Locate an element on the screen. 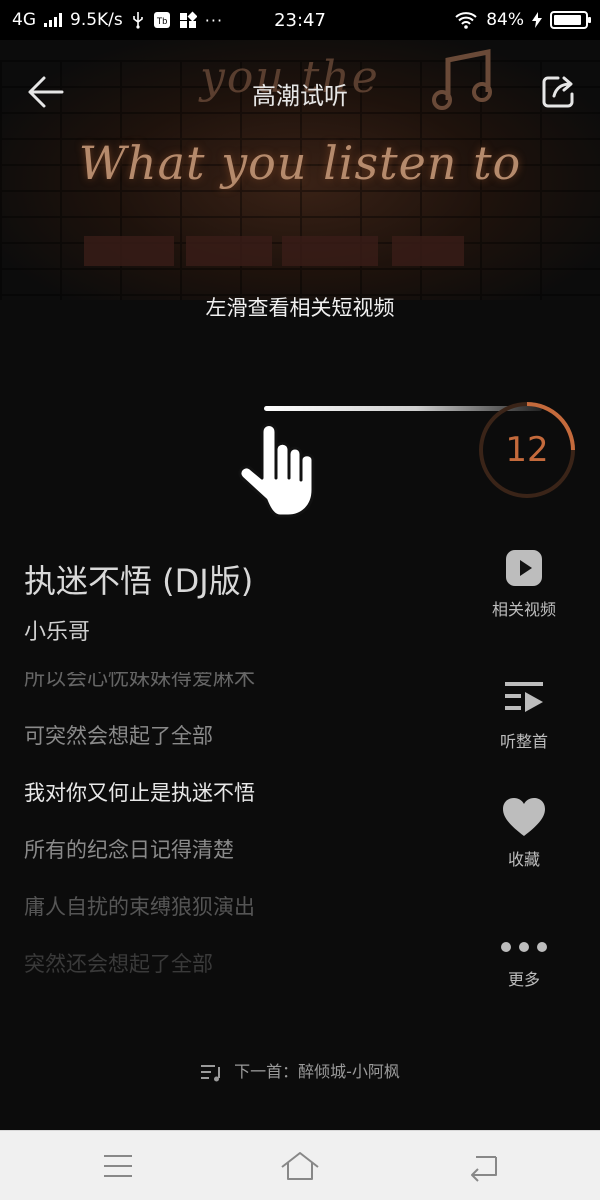  lyric-line: 所以会心忧妹妹得爱麻木 is located at coordinates (139, 678).